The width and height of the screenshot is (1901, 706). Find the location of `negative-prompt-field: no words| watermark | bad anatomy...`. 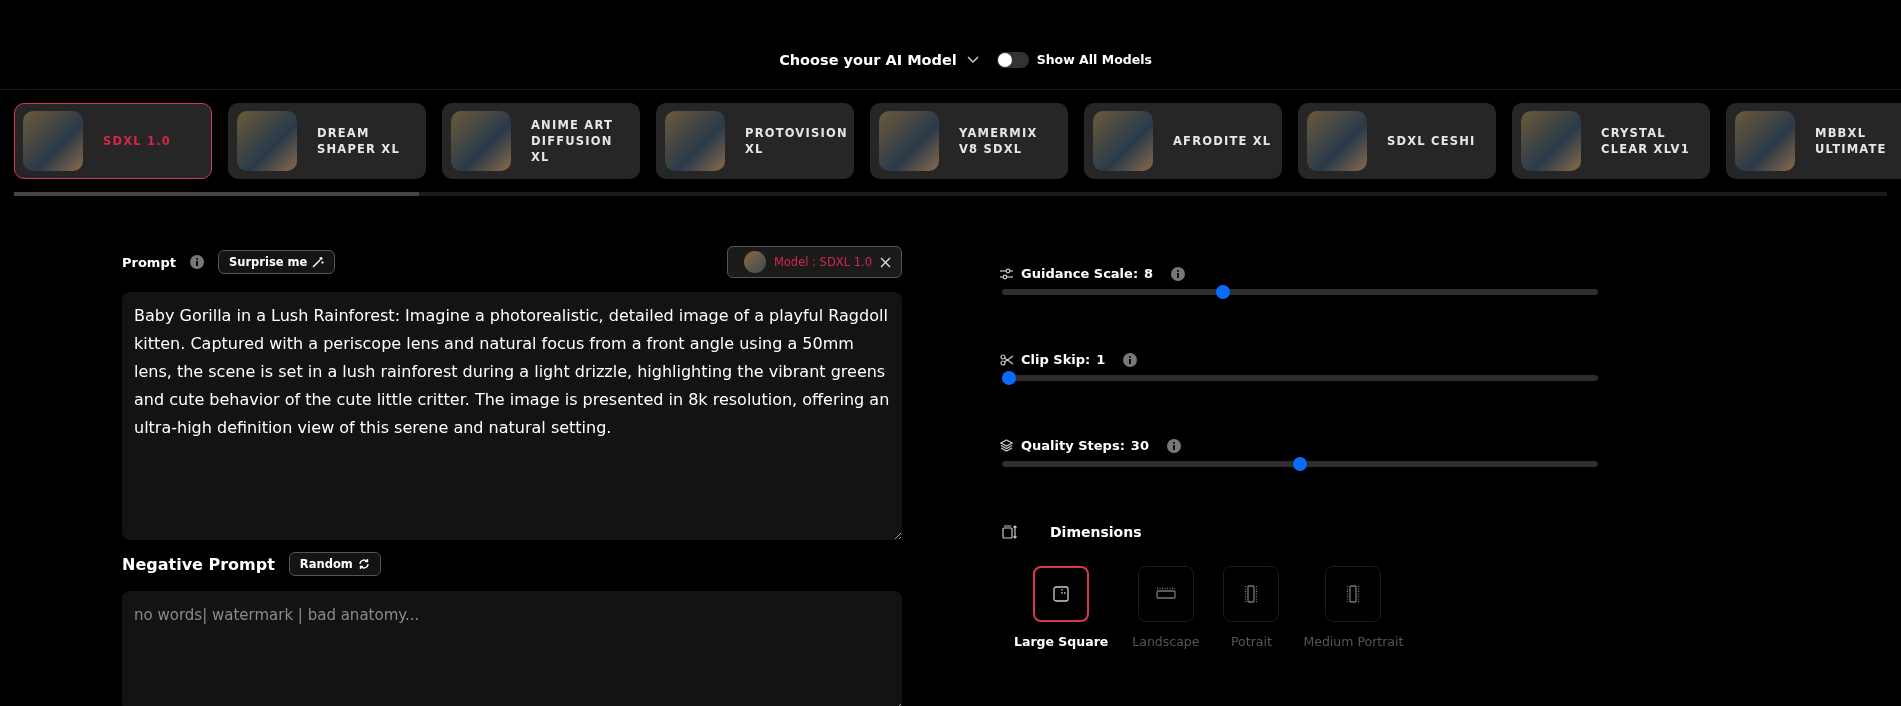

negative-prompt-field: no words| watermark | bad anatomy... is located at coordinates (512, 648).